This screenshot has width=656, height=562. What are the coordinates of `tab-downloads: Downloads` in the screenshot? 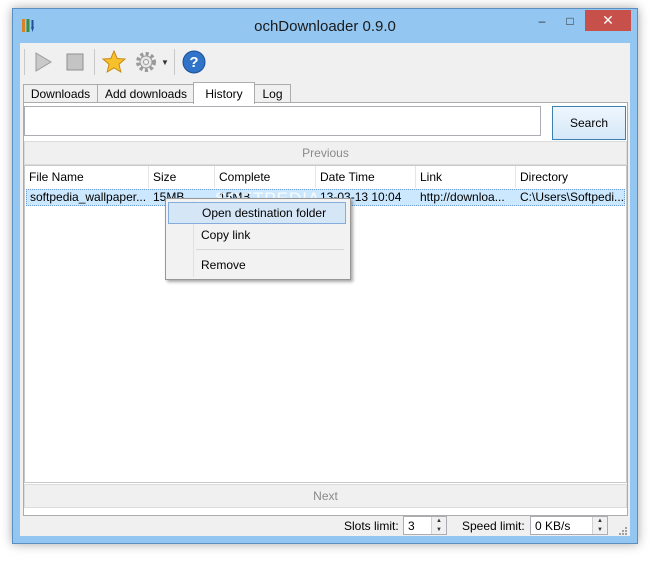 It's located at (60, 93).